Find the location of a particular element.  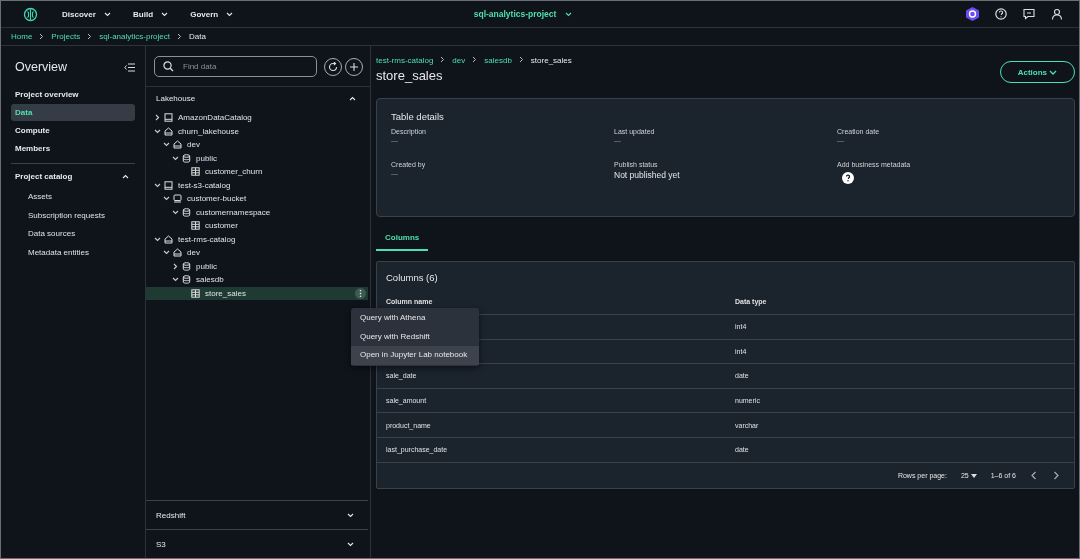

card-title: Table details is located at coordinates (418, 116).